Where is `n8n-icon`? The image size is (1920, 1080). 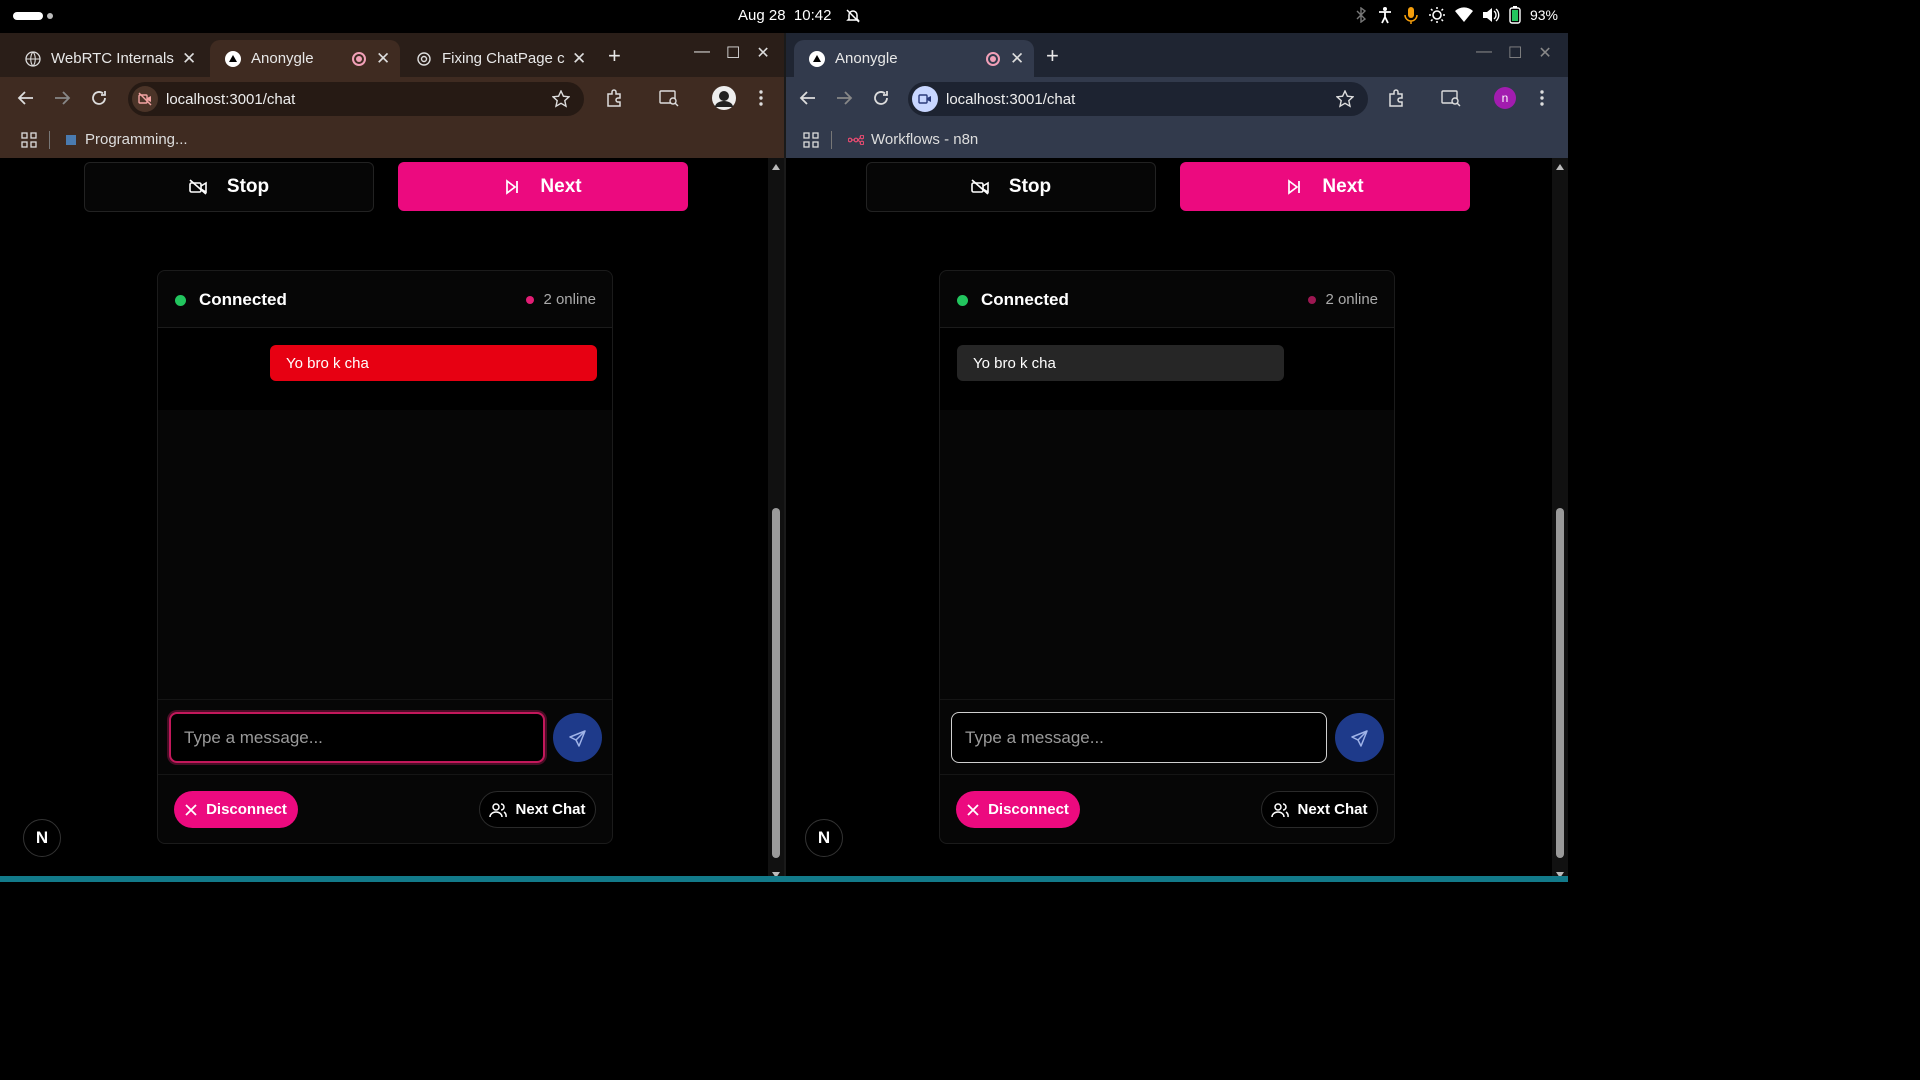 n8n-icon is located at coordinates (856, 139).